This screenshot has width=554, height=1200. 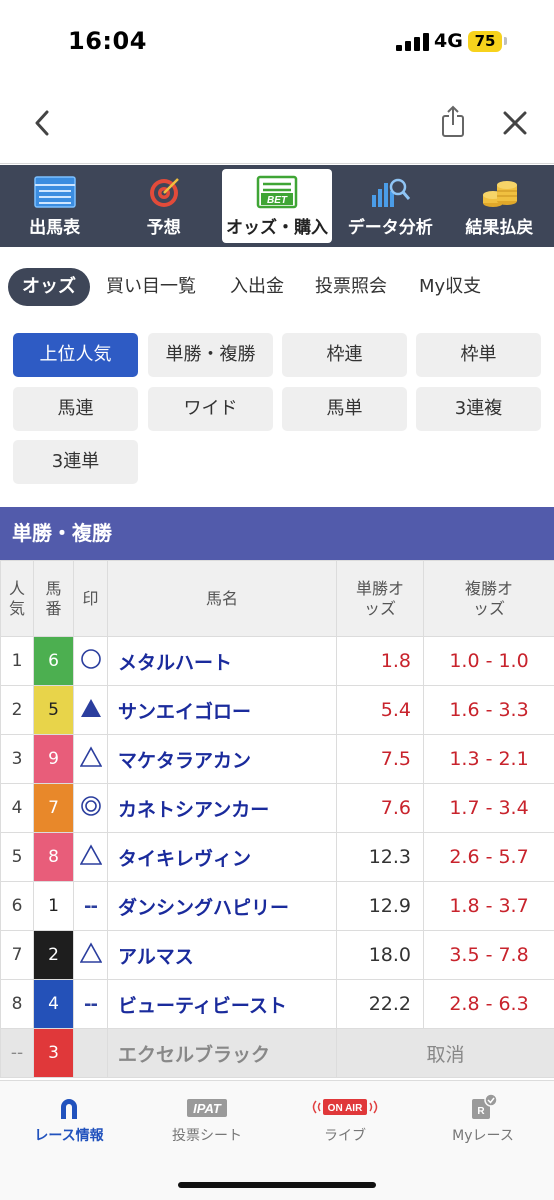 I want to click on table-row: 4 7 カネトシアンカー 7.6 1.7 - 3.4, so click(x=277, y=808).